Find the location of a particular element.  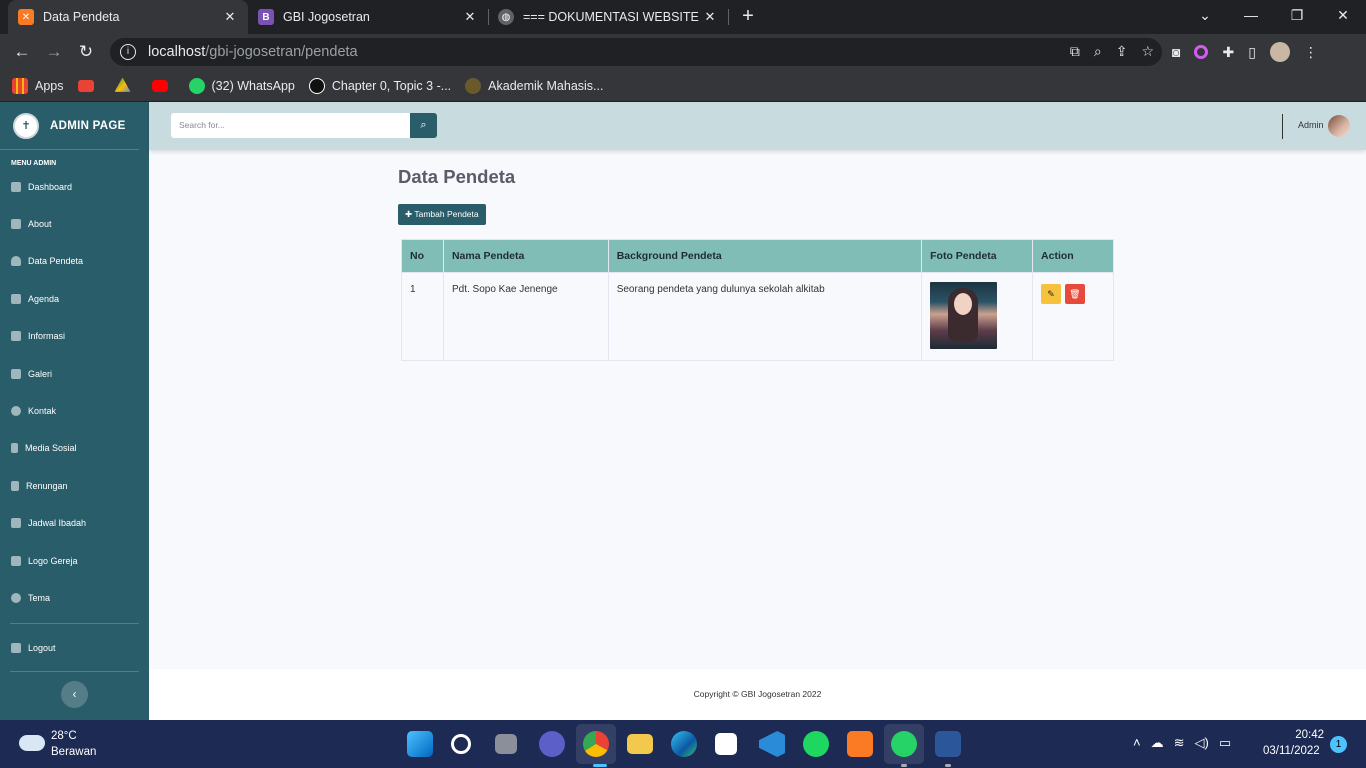

chat-icon is located at coordinates (552, 744).